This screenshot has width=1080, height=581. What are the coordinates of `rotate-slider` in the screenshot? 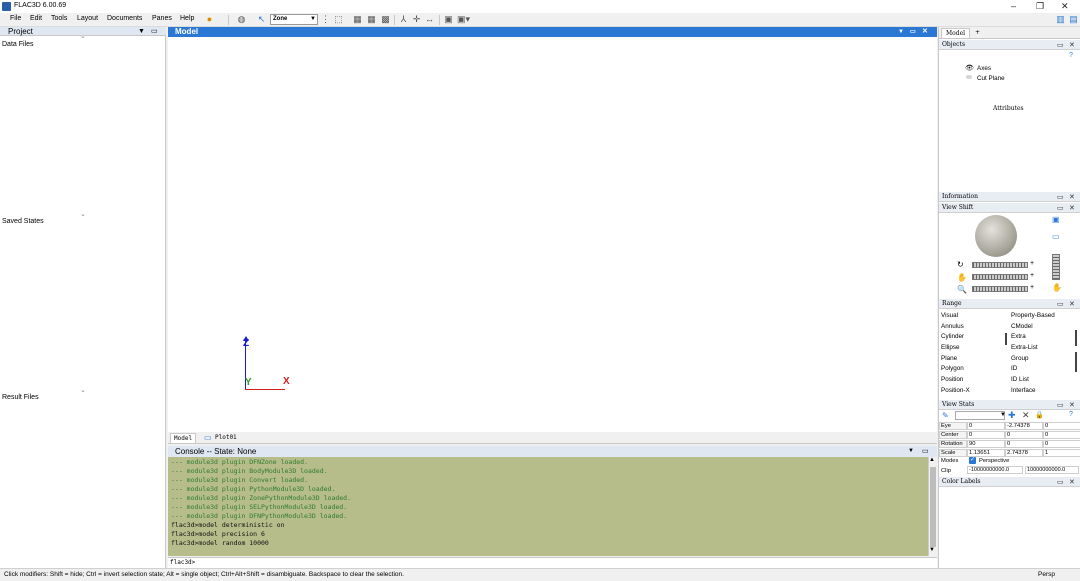 It's located at (1000, 265).